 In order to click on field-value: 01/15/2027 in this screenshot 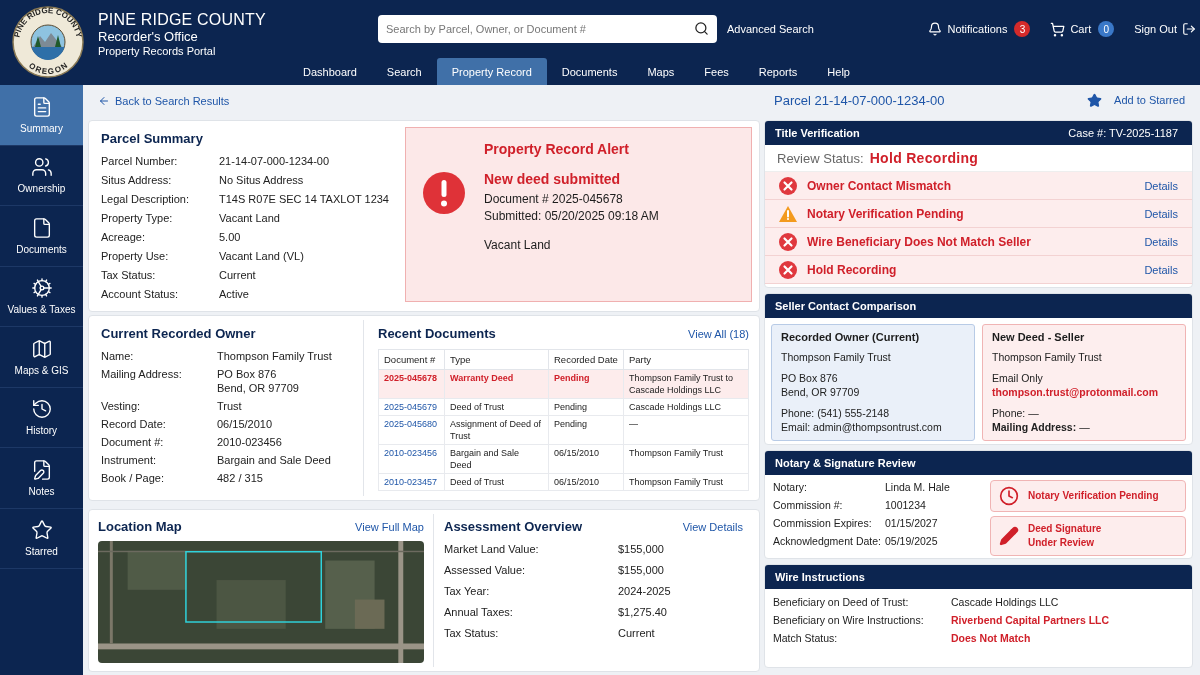, I will do `click(912, 523)`.